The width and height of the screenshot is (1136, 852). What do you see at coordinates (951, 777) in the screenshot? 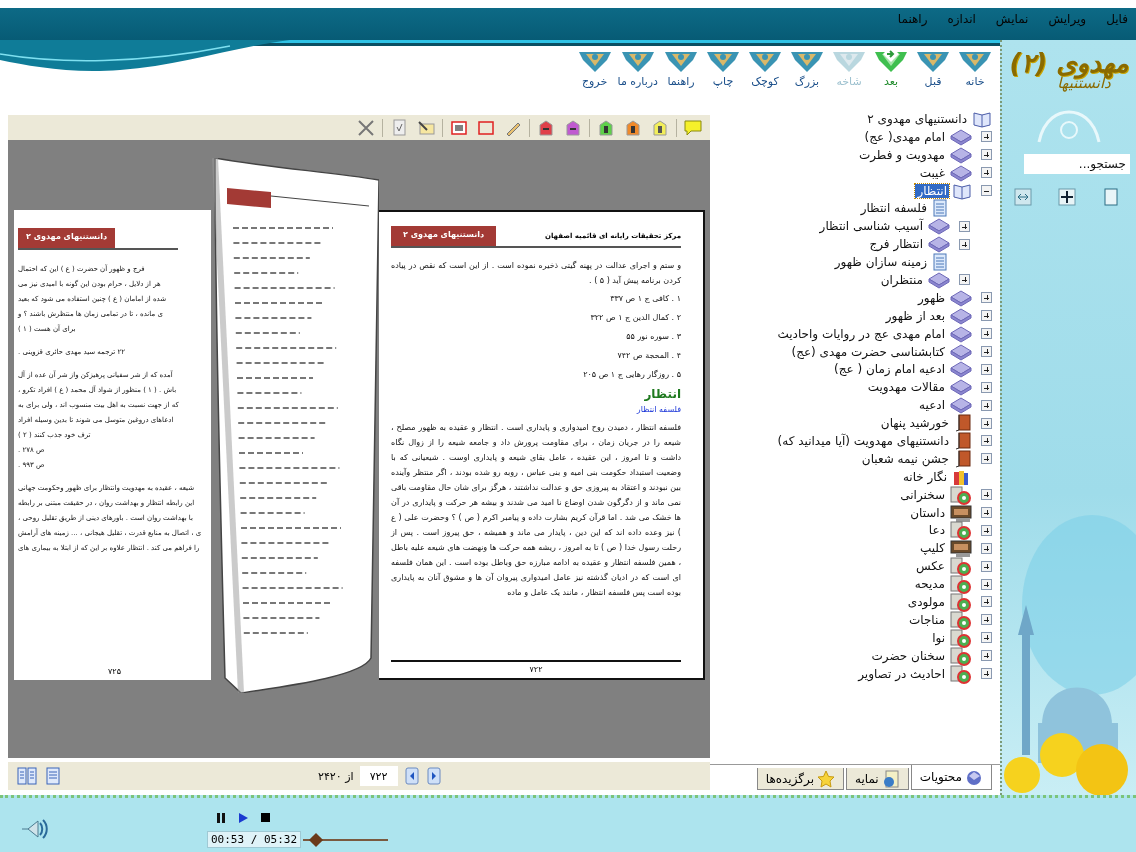
I see `tab: محتویات` at bounding box center [951, 777].